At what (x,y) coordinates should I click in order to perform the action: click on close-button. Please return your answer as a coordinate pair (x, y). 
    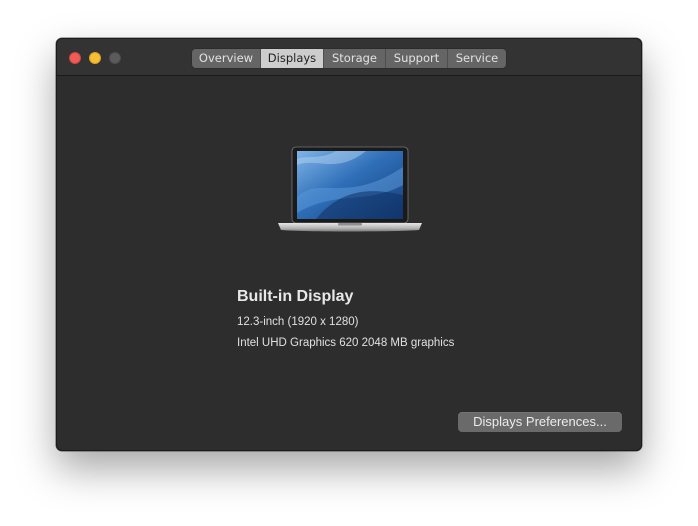
    Looking at the image, I should click on (75, 58).